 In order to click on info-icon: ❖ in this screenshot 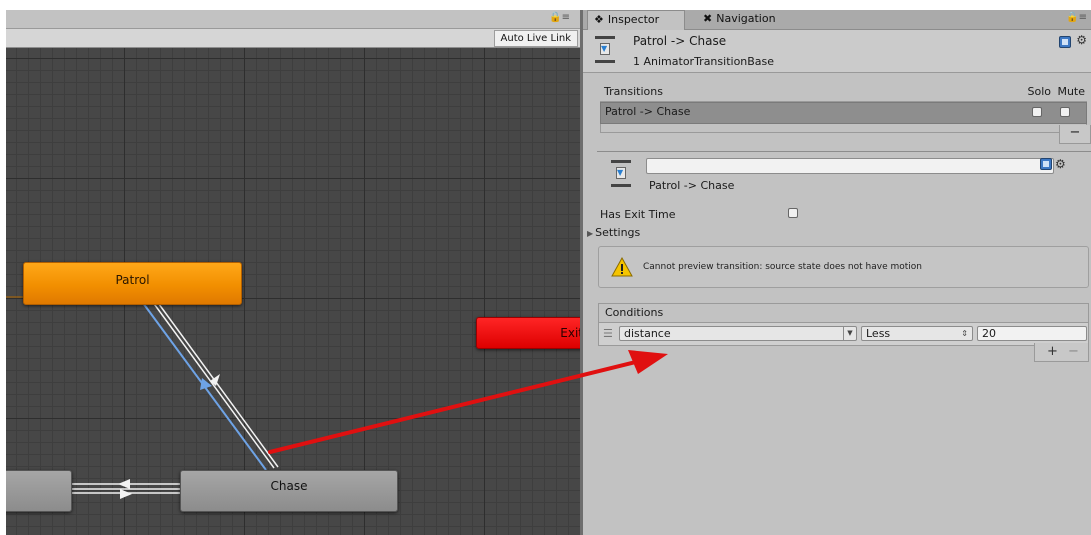, I will do `click(599, 19)`.